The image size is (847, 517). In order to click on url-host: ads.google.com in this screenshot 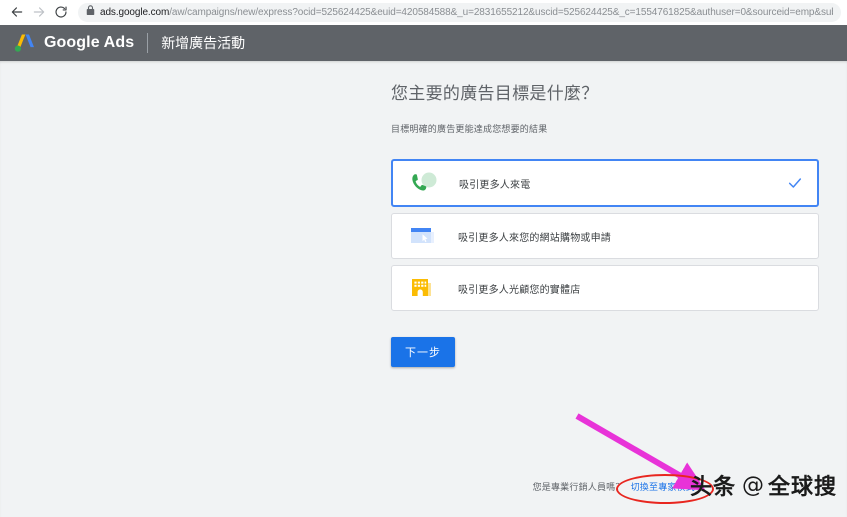, I will do `click(135, 12)`.